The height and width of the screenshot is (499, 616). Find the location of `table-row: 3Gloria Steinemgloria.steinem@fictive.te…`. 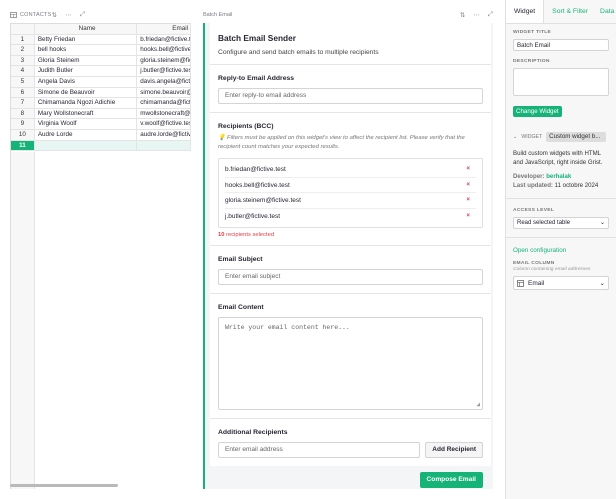

table-row: 3Gloria Steinemgloria.steinem@fictive.te… is located at coordinates (101, 61).